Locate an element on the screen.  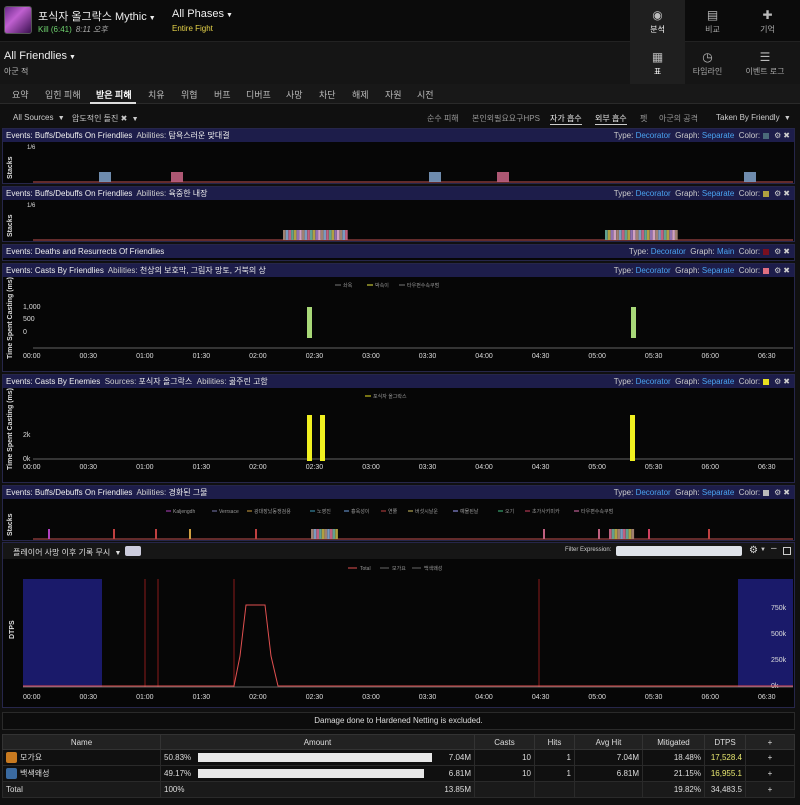
casts: 10 is located at coordinates (504, 773).